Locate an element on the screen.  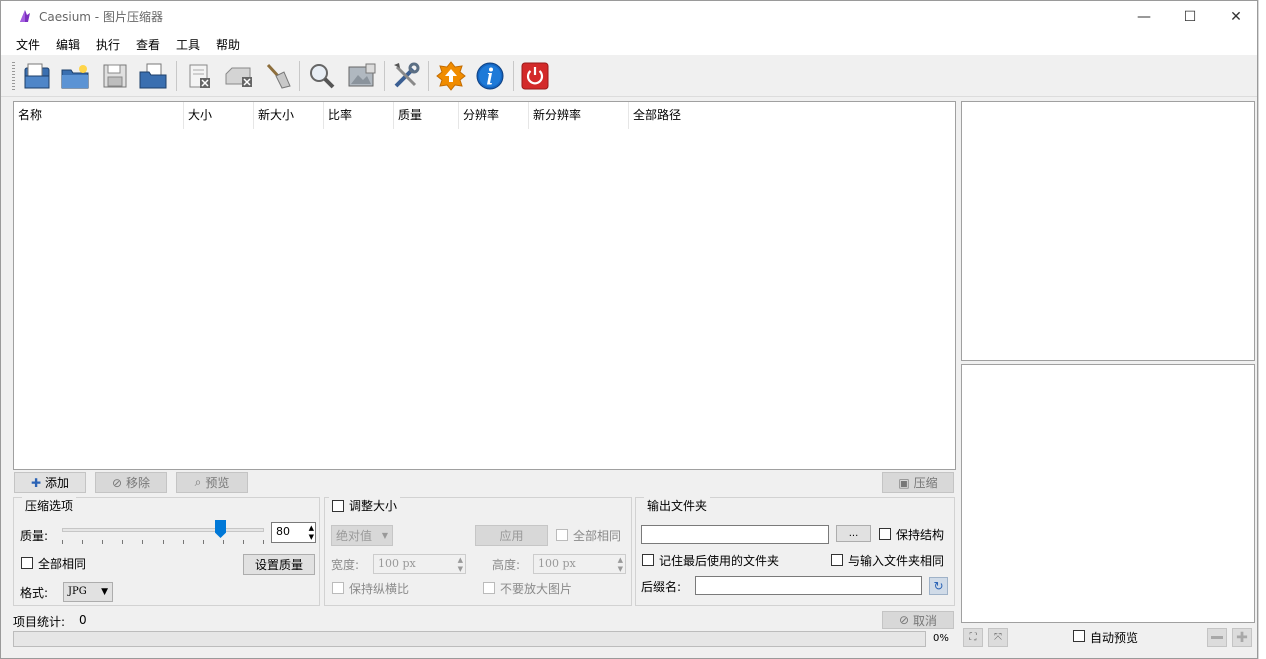
settings-button is located at coordinates (406, 76).